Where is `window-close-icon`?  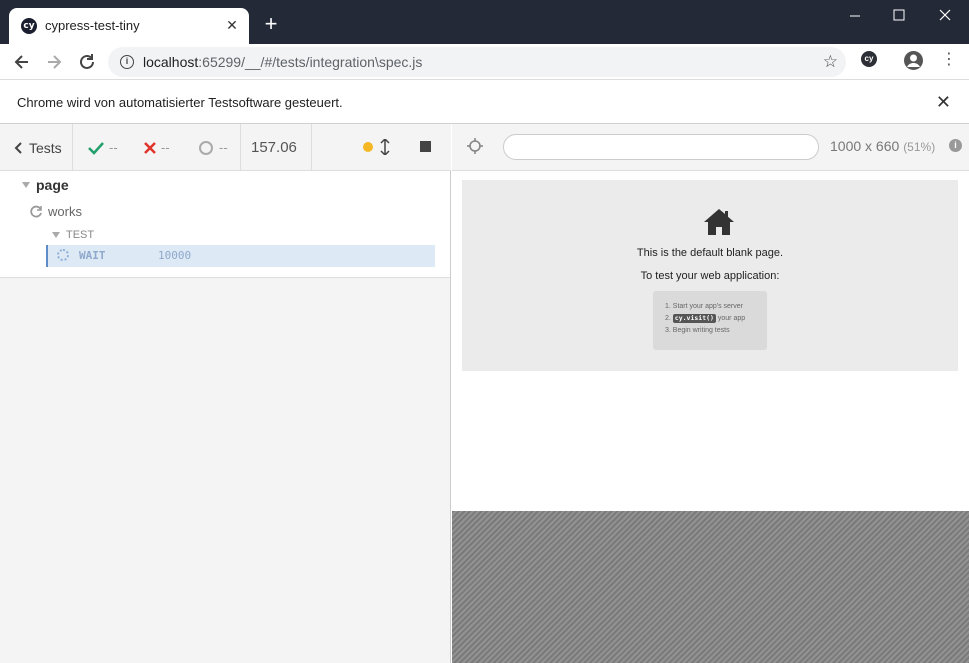 window-close-icon is located at coordinates (945, 16).